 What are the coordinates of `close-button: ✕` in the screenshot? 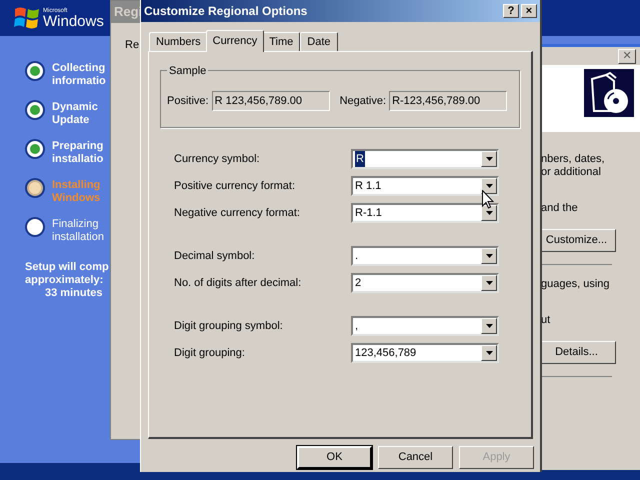 It's located at (627, 56).